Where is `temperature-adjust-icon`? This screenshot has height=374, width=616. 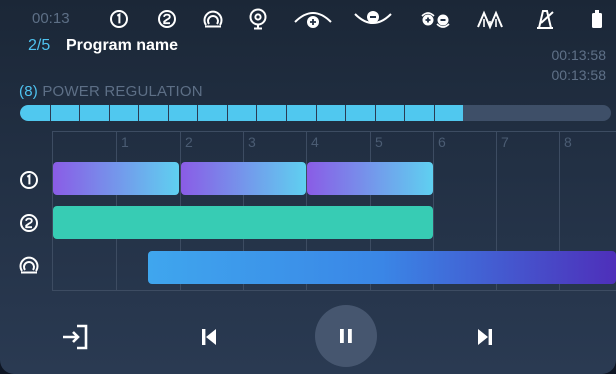
temperature-adjust-icon is located at coordinates (436, 19).